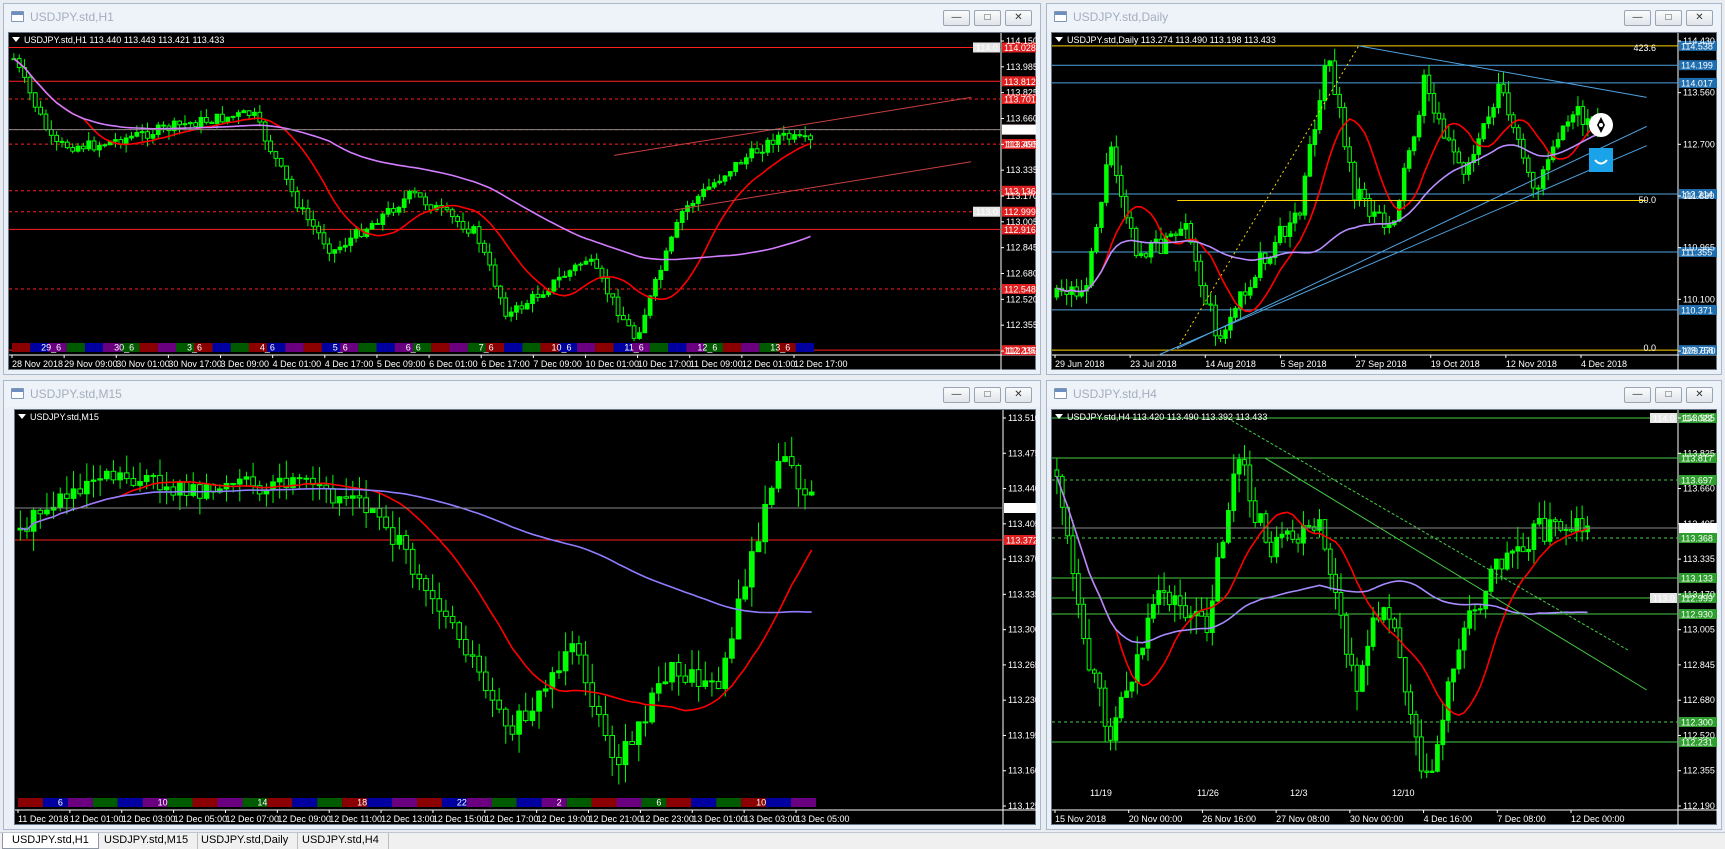  Describe the element at coordinates (522, 394) in the screenshot. I see `window-titlebar: USDJPY.std,M15 — □ ✕` at that location.